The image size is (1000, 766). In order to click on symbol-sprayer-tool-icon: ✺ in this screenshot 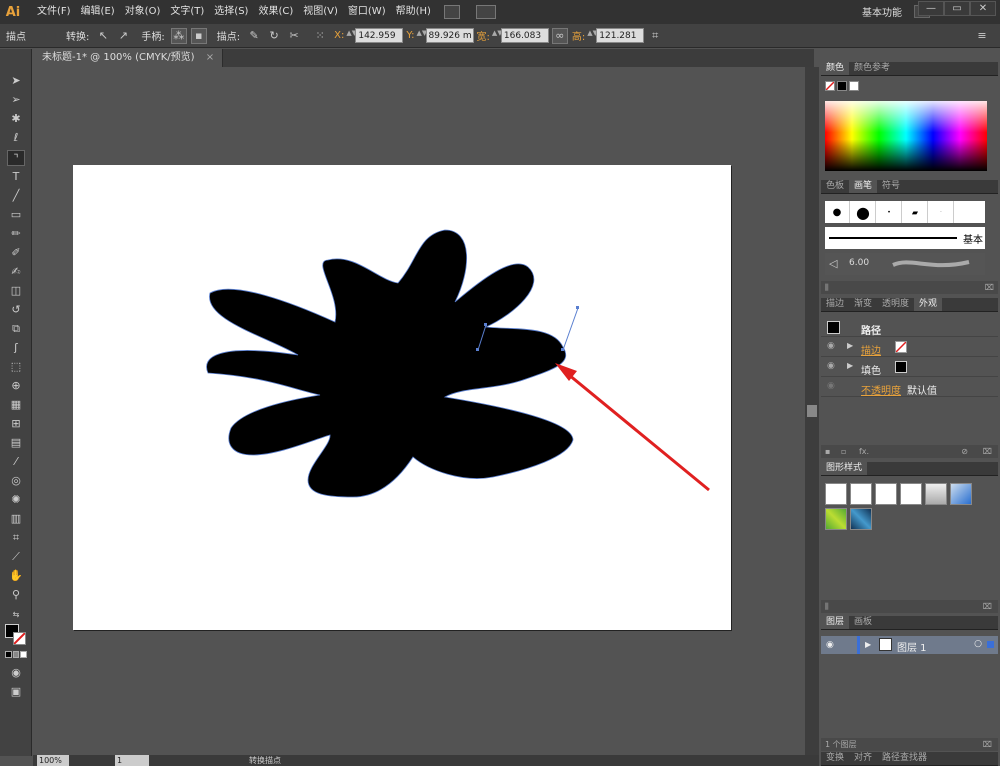, I will do `click(16, 500)`.